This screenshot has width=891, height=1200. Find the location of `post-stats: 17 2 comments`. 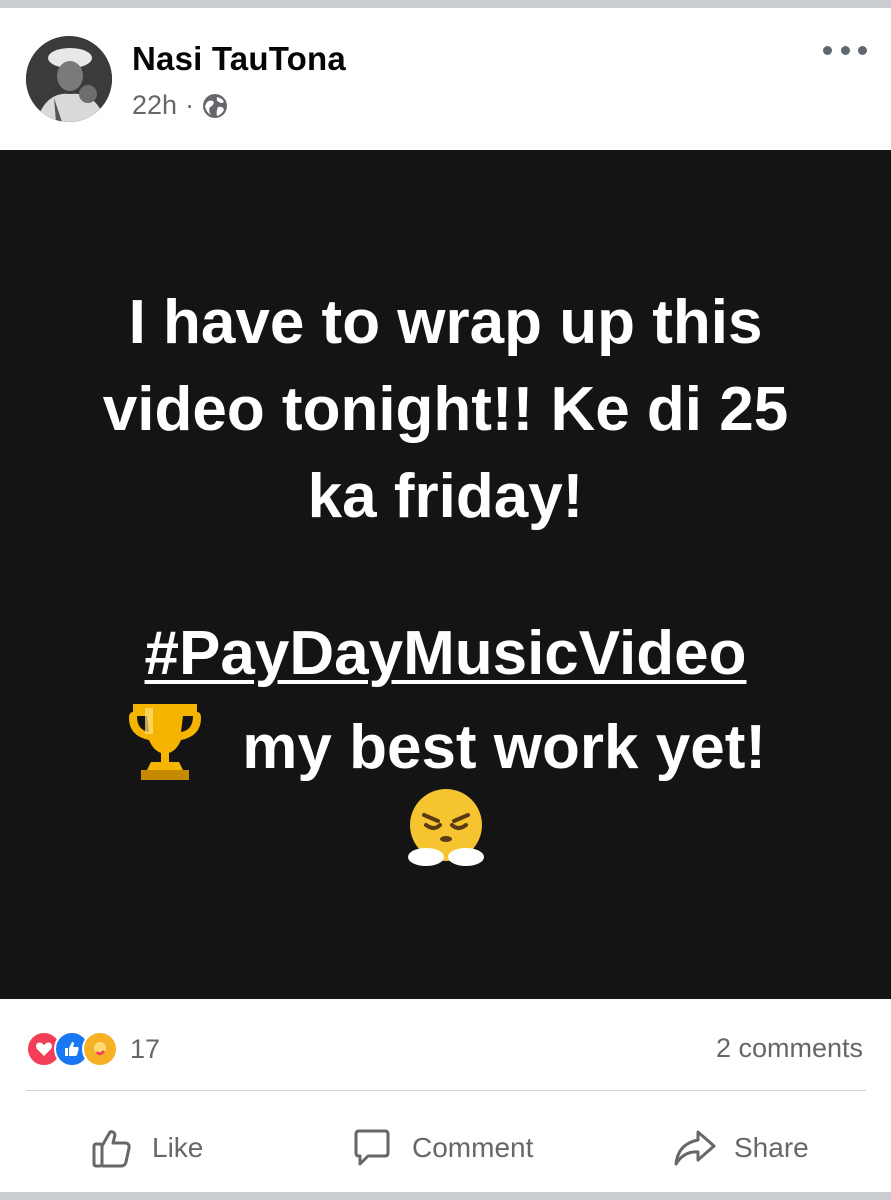

post-stats: 17 2 comments is located at coordinates (445, 1048).